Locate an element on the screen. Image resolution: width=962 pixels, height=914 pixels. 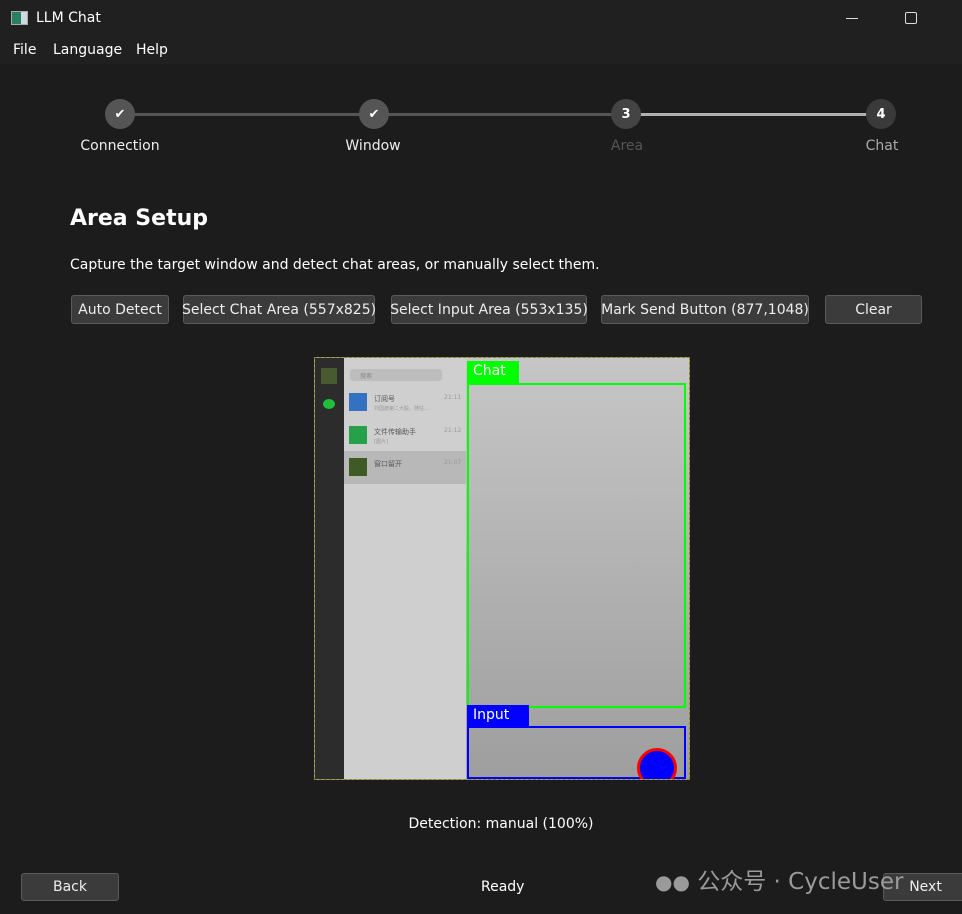
wechat-icon: ●● is located at coordinates (672, 882).